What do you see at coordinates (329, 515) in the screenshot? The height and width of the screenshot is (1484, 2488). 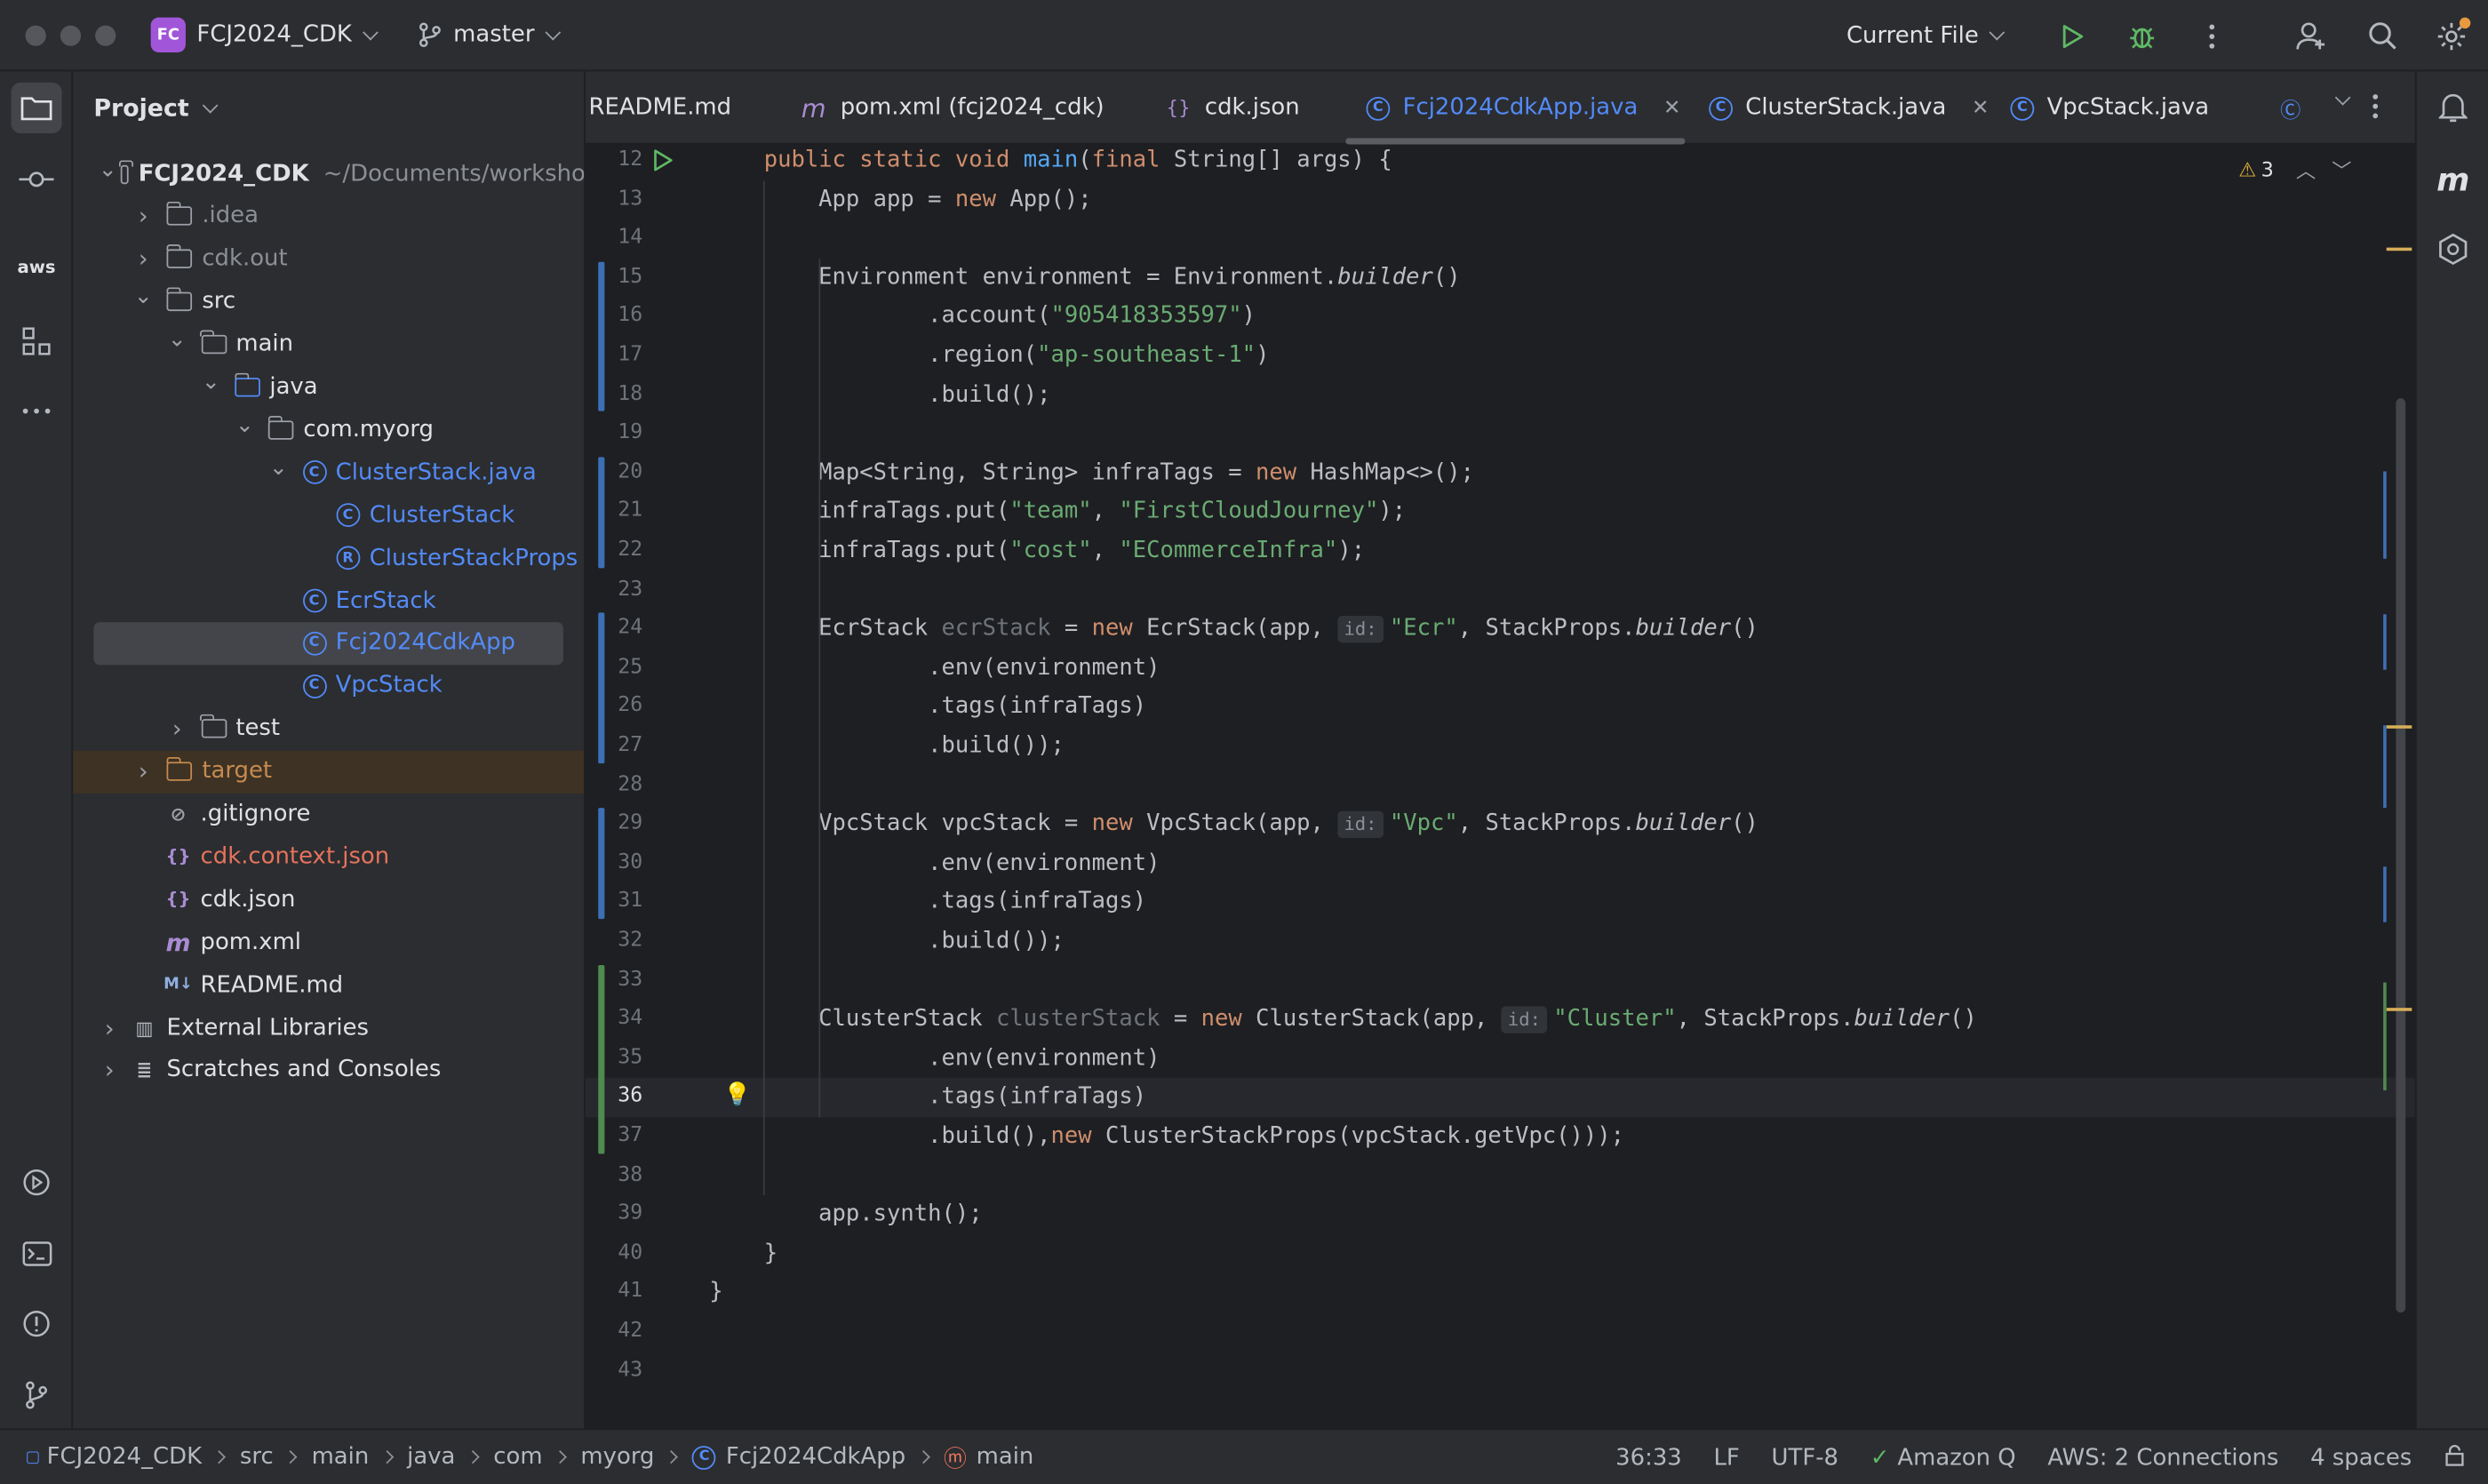 I see `tree-item: C ClusterStack` at bounding box center [329, 515].